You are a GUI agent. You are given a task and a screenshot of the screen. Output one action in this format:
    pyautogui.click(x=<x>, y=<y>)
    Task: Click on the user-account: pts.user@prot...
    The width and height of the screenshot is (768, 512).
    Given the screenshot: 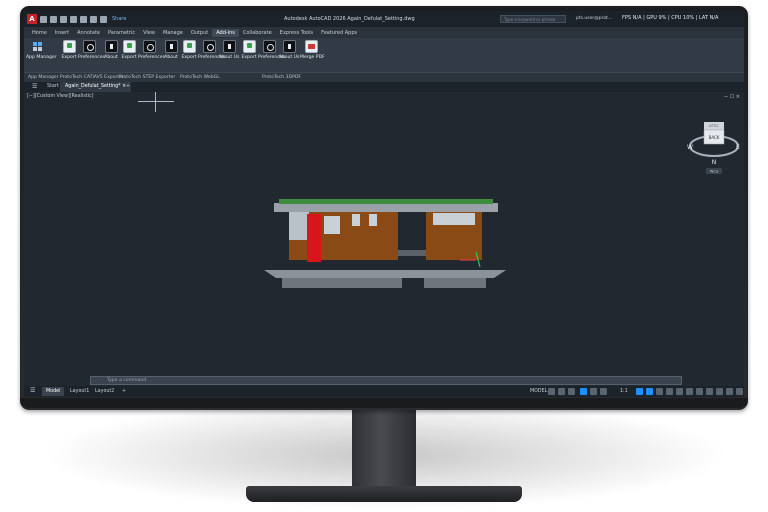 What is the action you would take?
    pyautogui.click(x=594, y=18)
    